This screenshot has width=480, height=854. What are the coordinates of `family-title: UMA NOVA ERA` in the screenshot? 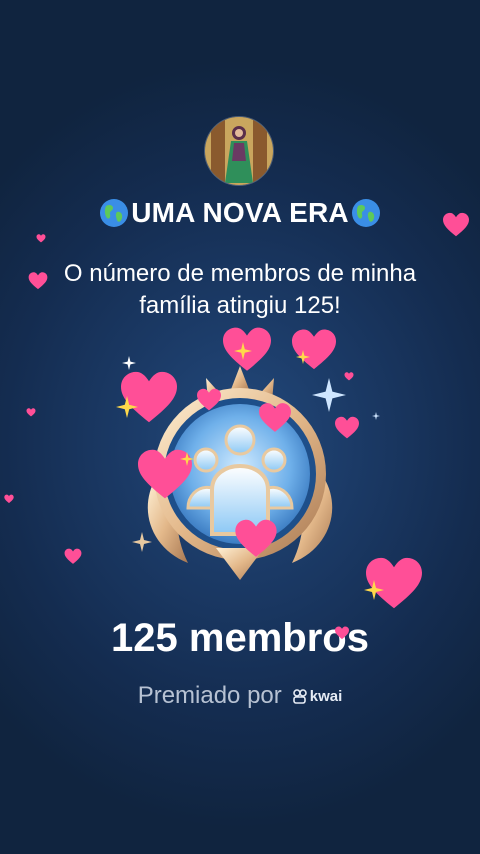 It's located at (240, 213).